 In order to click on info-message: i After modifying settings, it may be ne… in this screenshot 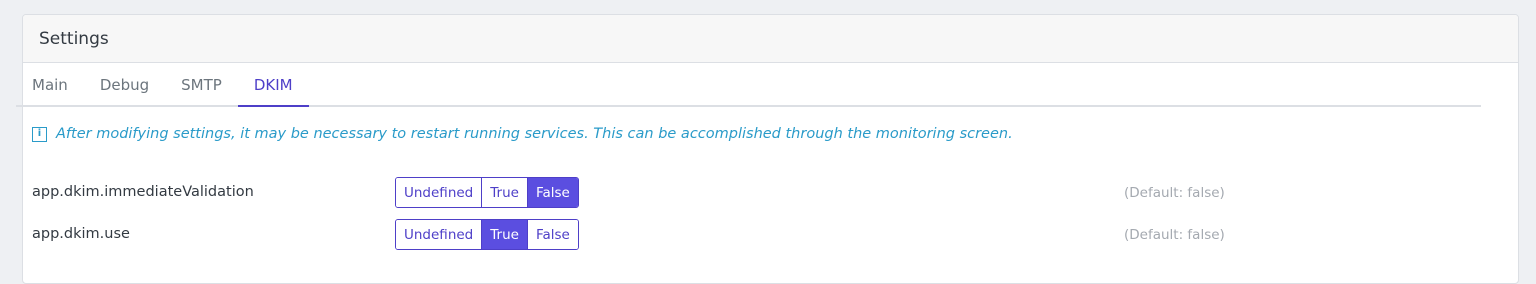, I will do `click(522, 134)`.